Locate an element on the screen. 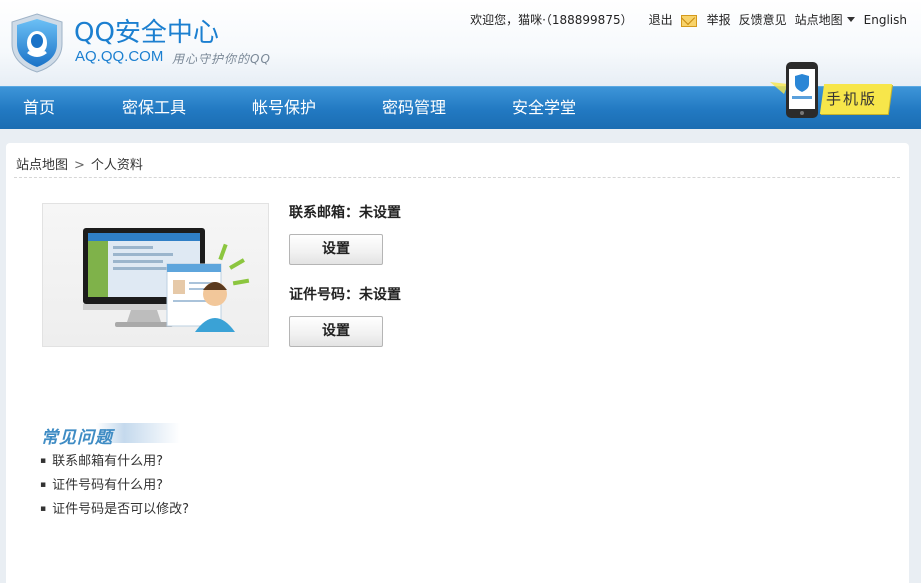 This screenshot has height=583, width=921. breadcrumb-divider is located at coordinates (457, 177).